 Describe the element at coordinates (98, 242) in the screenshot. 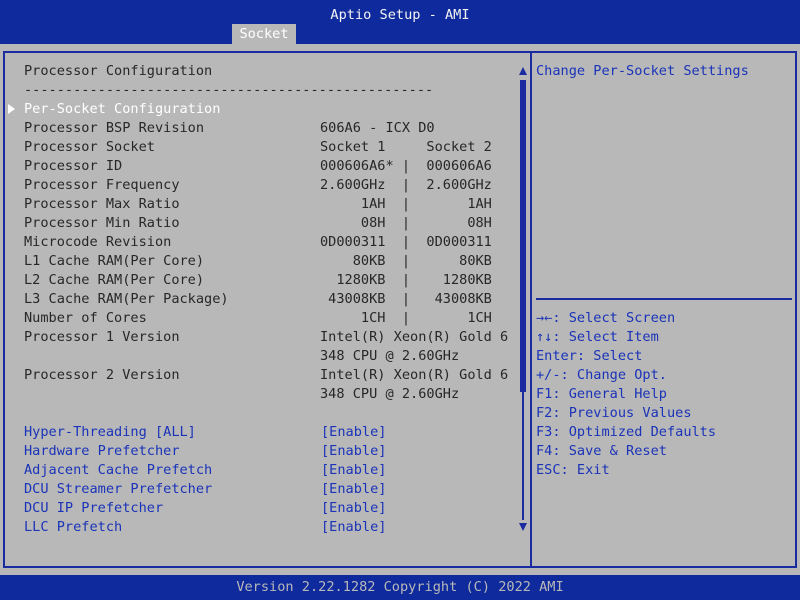

I see `info-label: Microcode Revision` at that location.